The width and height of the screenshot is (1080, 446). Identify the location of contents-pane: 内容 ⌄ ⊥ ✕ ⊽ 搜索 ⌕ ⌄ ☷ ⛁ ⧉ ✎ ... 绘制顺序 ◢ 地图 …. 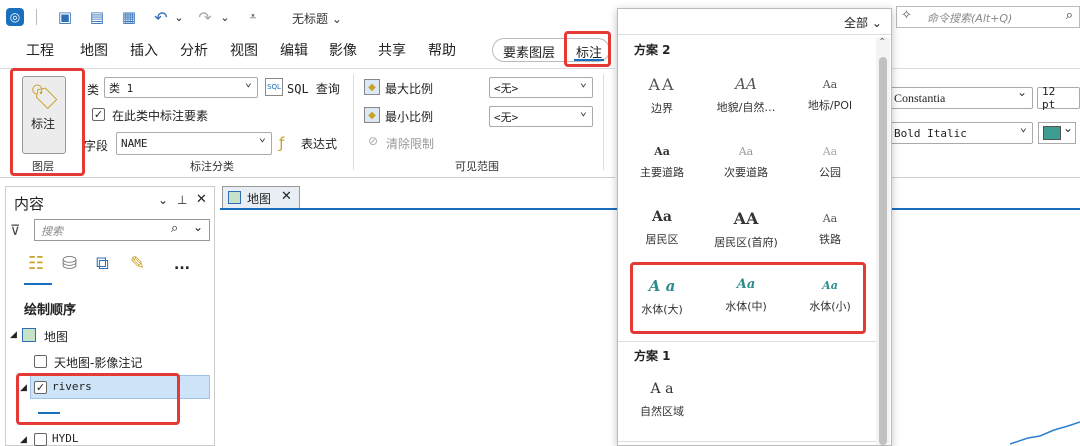
(110, 316).